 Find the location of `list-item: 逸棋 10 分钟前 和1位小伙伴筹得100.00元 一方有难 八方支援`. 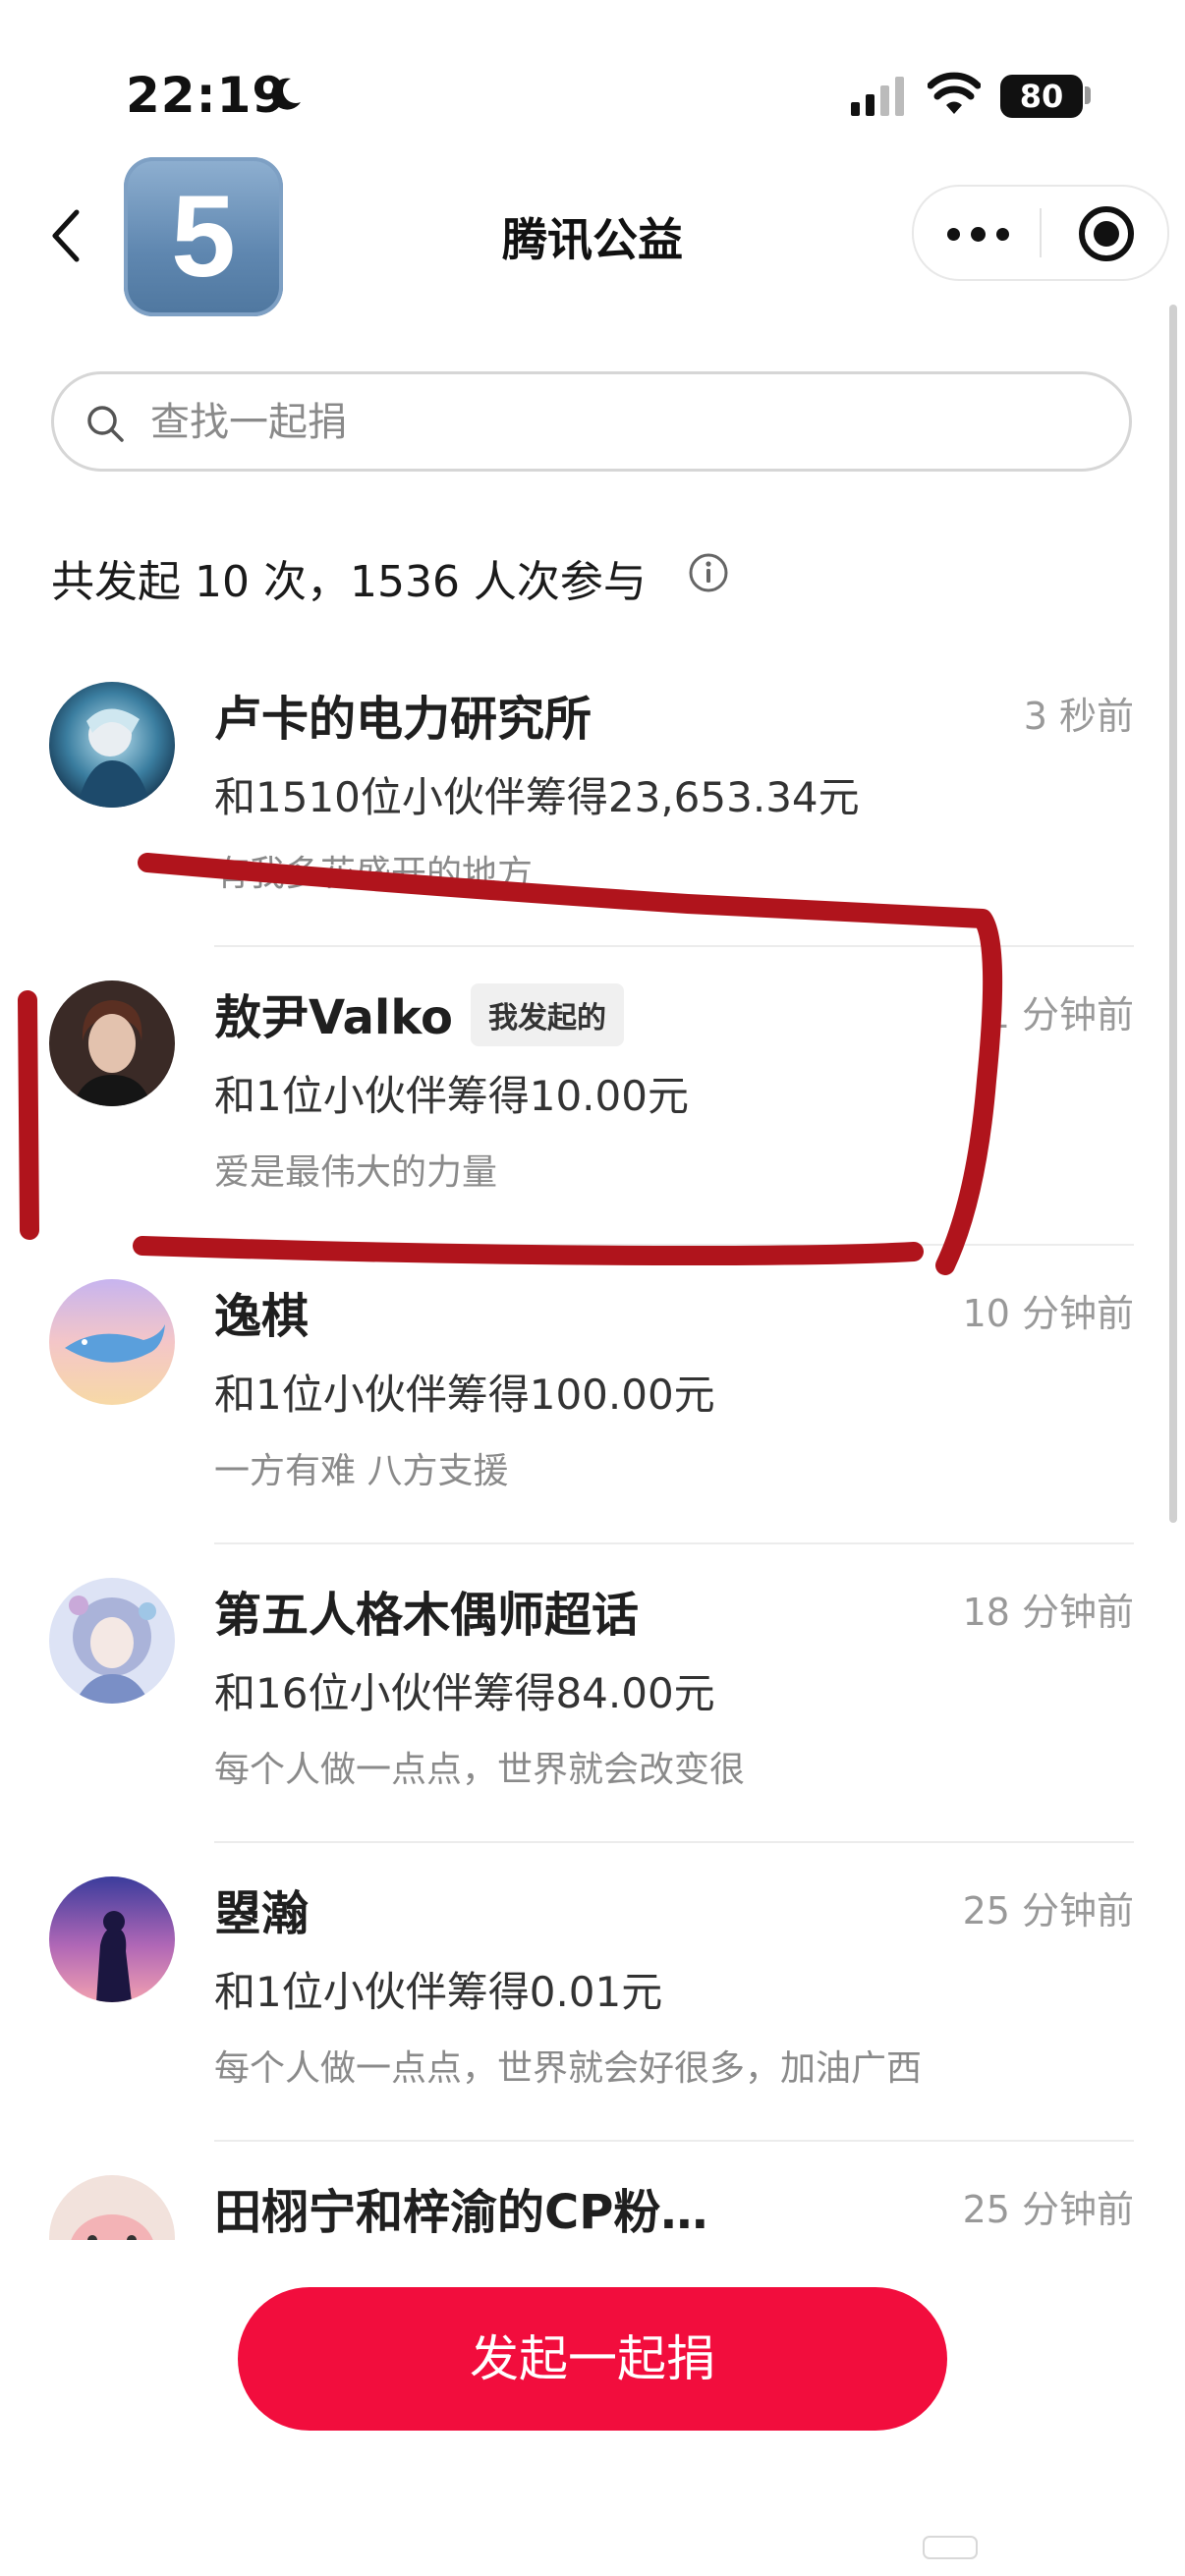

list-item: 逸棋 10 分钟前 和1位小伙伴筹得100.00元 一方有难 八方支援 is located at coordinates (592, 1395).